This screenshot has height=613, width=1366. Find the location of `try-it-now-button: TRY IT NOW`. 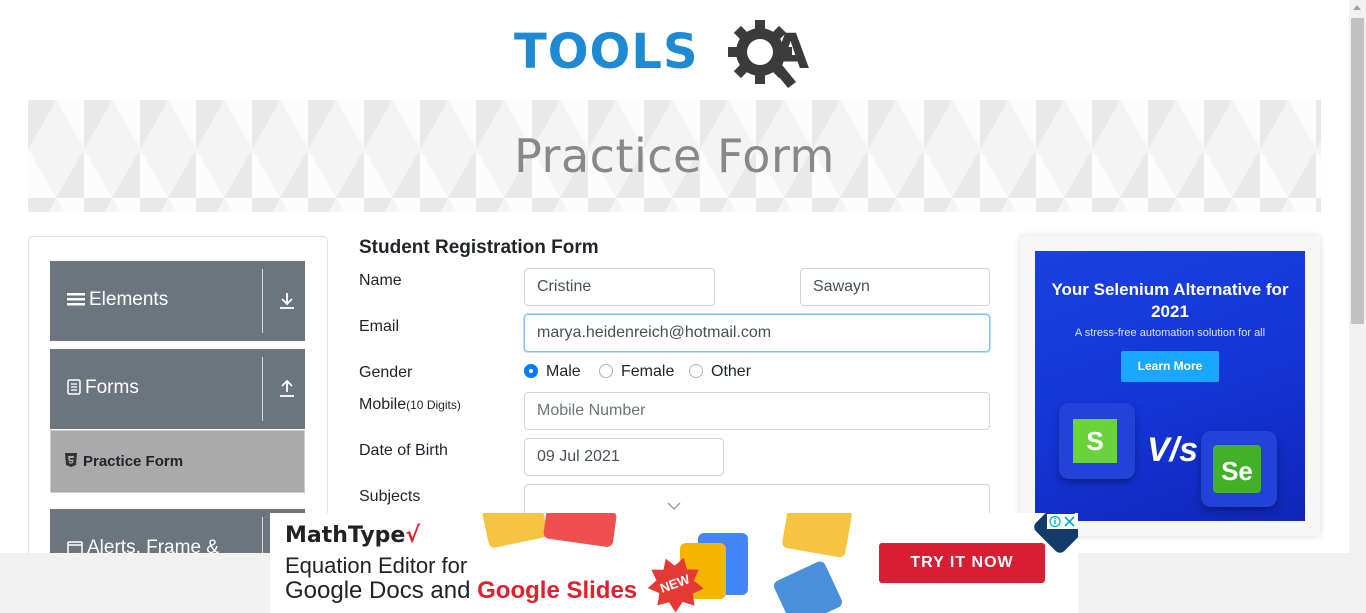

try-it-now-button: TRY IT NOW is located at coordinates (962, 563).